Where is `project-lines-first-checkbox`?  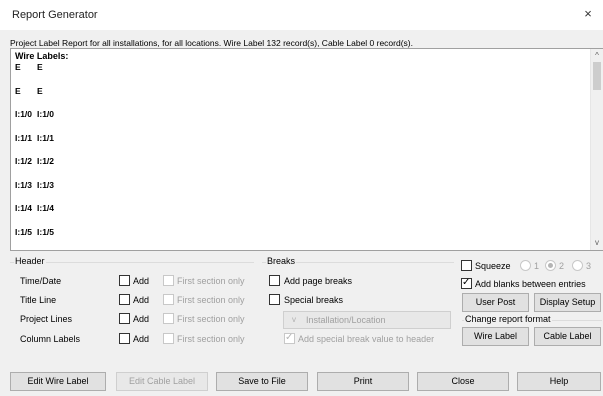 project-lines-first-checkbox is located at coordinates (168, 318).